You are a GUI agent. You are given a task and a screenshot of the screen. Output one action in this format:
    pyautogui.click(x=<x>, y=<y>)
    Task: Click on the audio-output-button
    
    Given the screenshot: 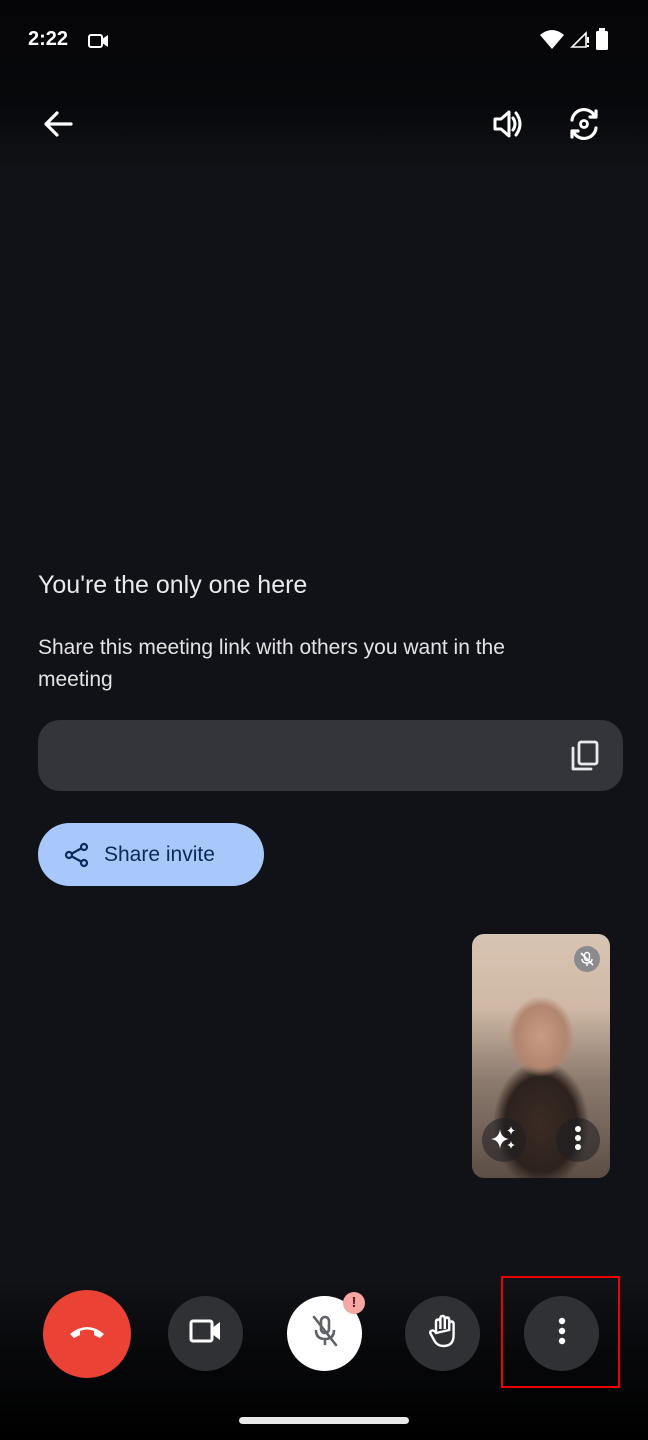 What is the action you would take?
    pyautogui.click(x=508, y=126)
    